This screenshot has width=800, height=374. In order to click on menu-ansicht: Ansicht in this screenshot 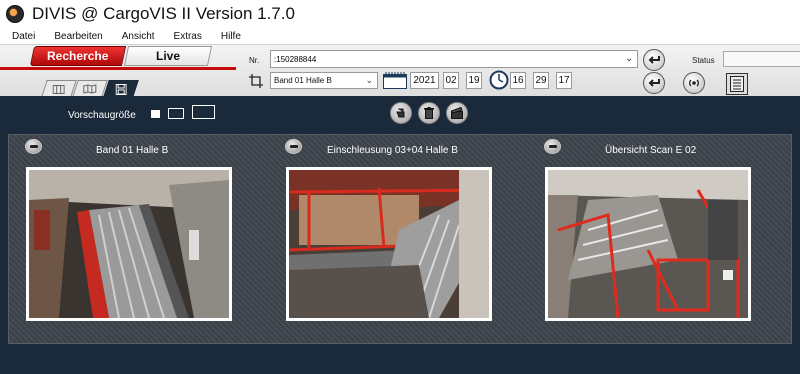, I will do `click(138, 36)`.